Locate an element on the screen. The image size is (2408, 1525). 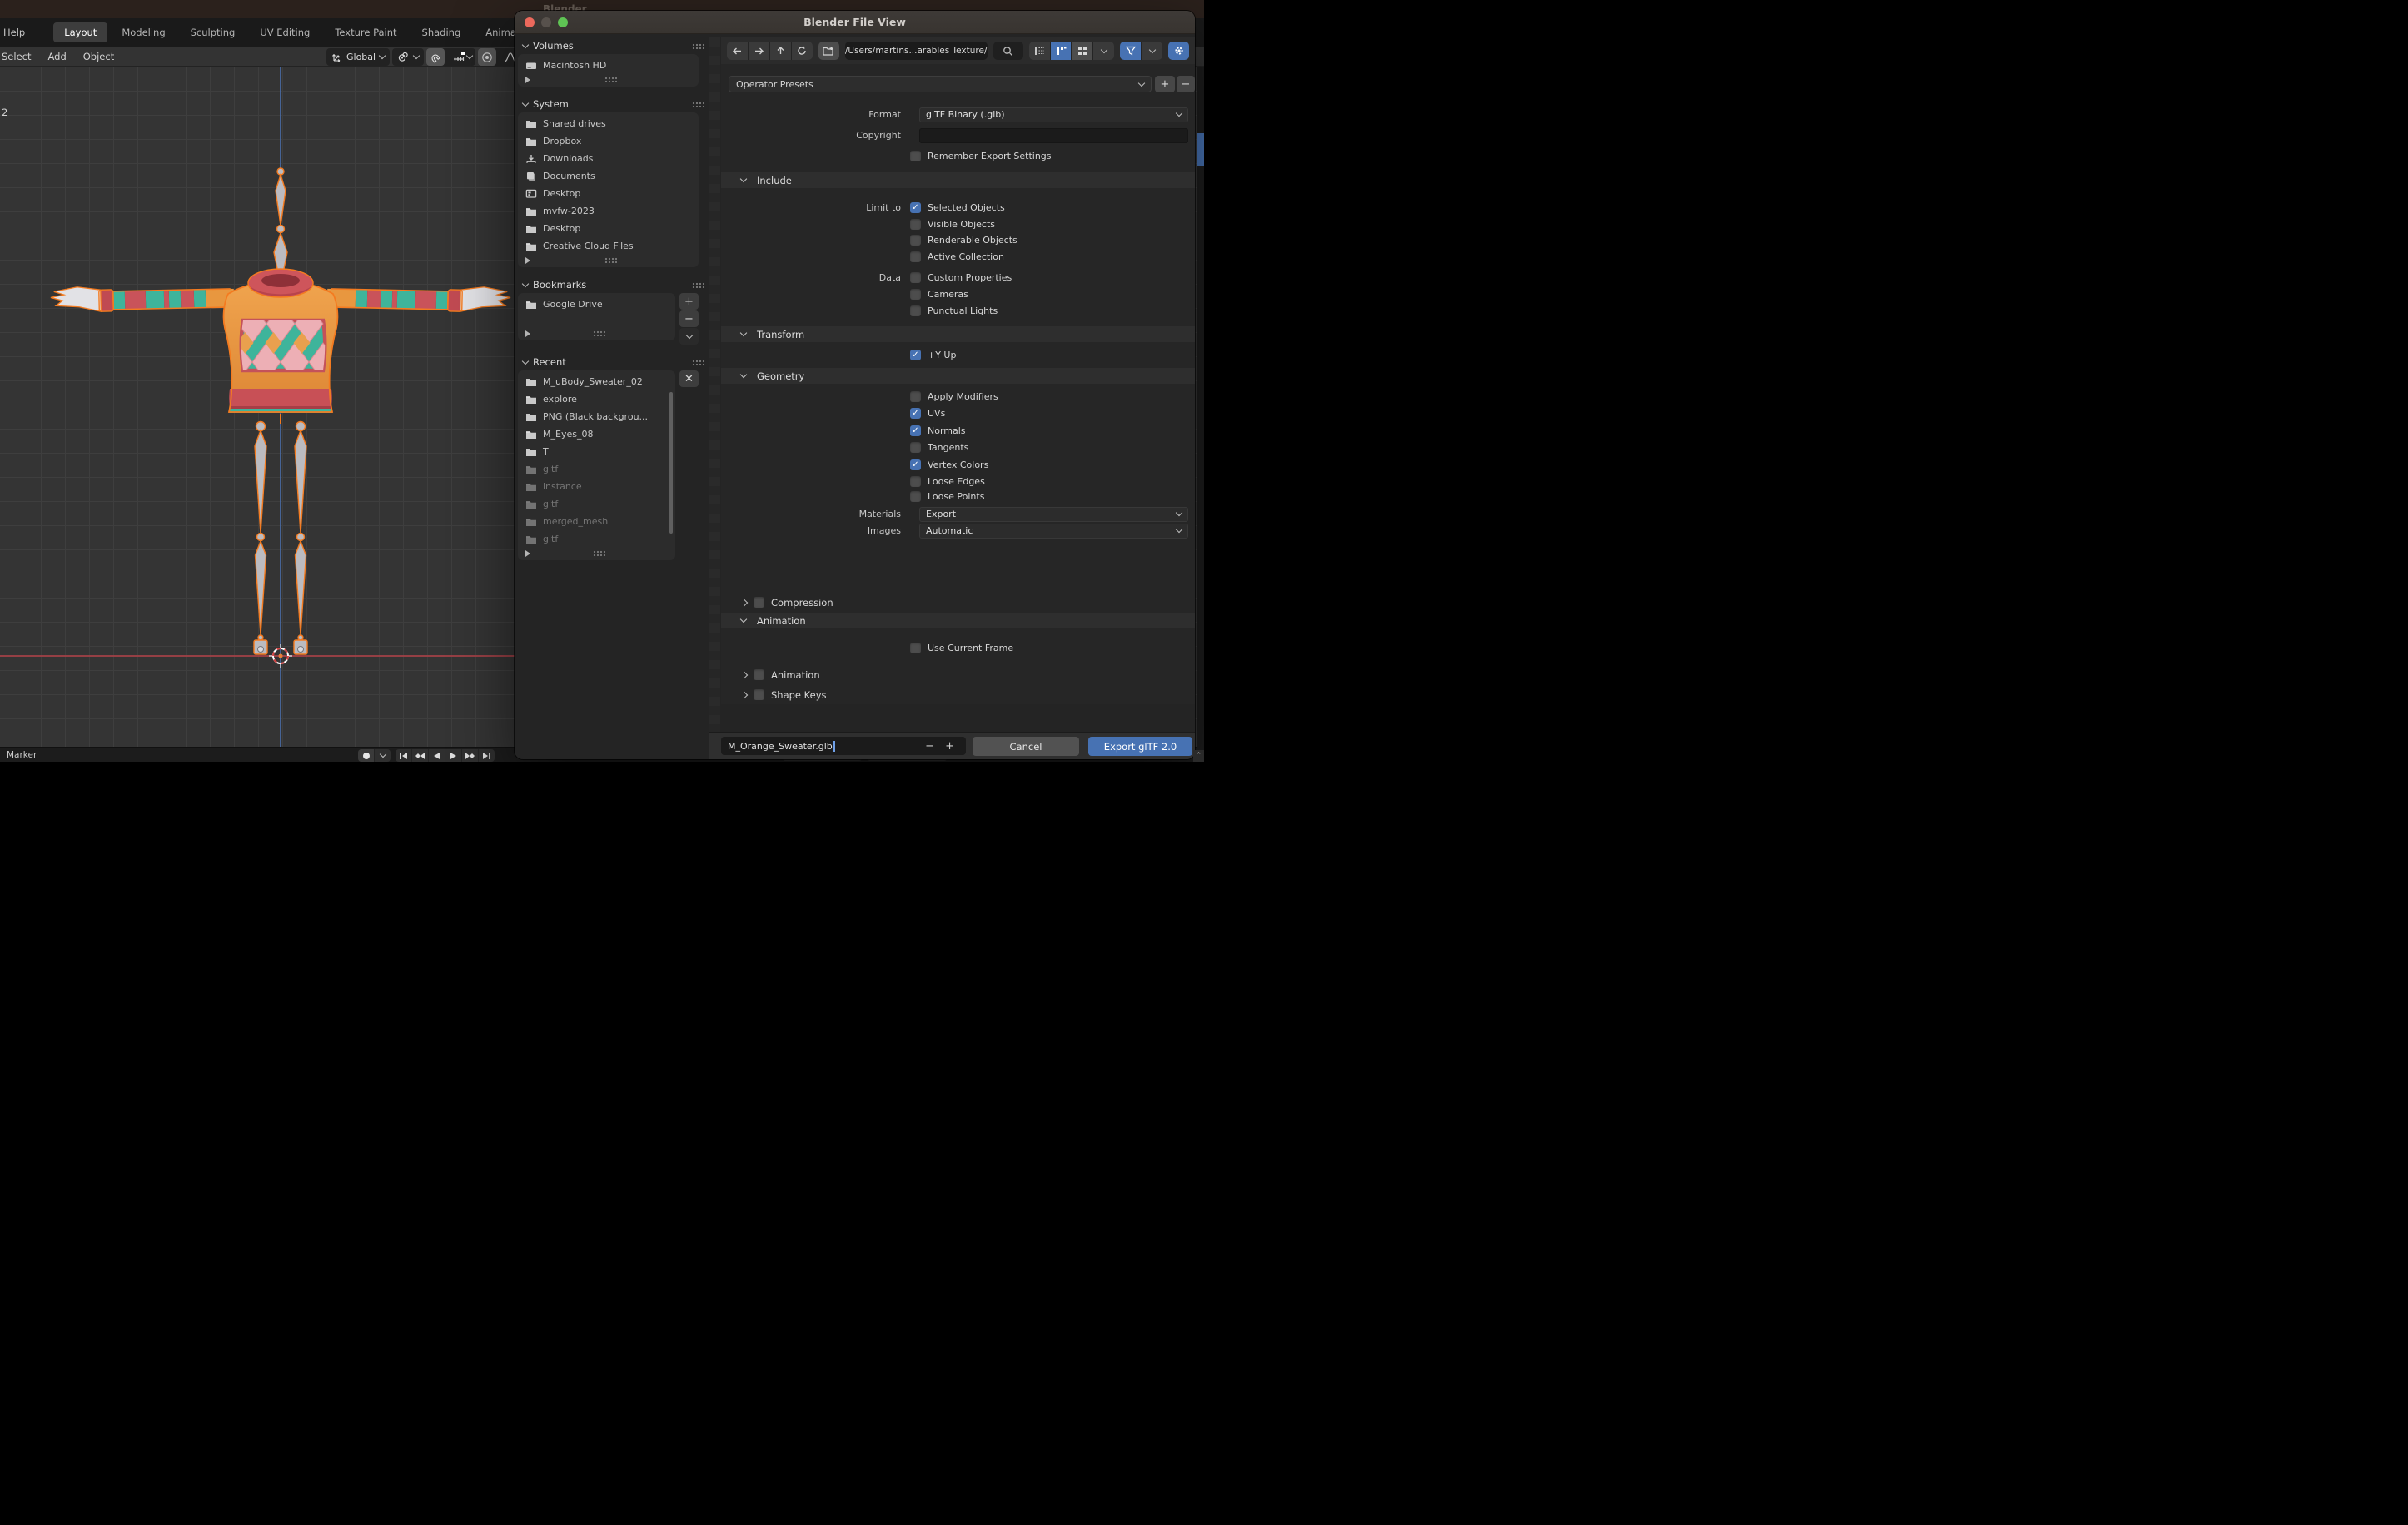
cameras-checkbox is located at coordinates (915, 294).